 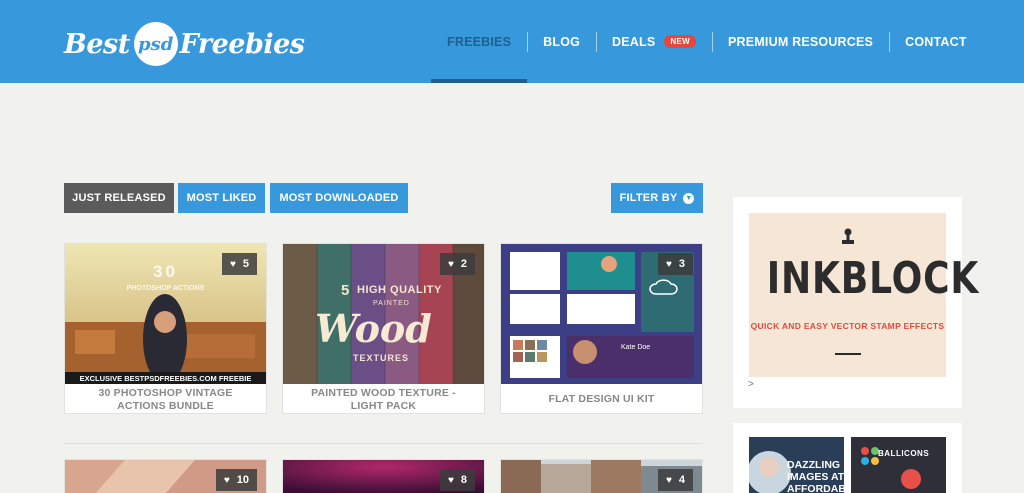 What do you see at coordinates (681, 264) in the screenshot?
I see `like-count: 3` at bounding box center [681, 264].